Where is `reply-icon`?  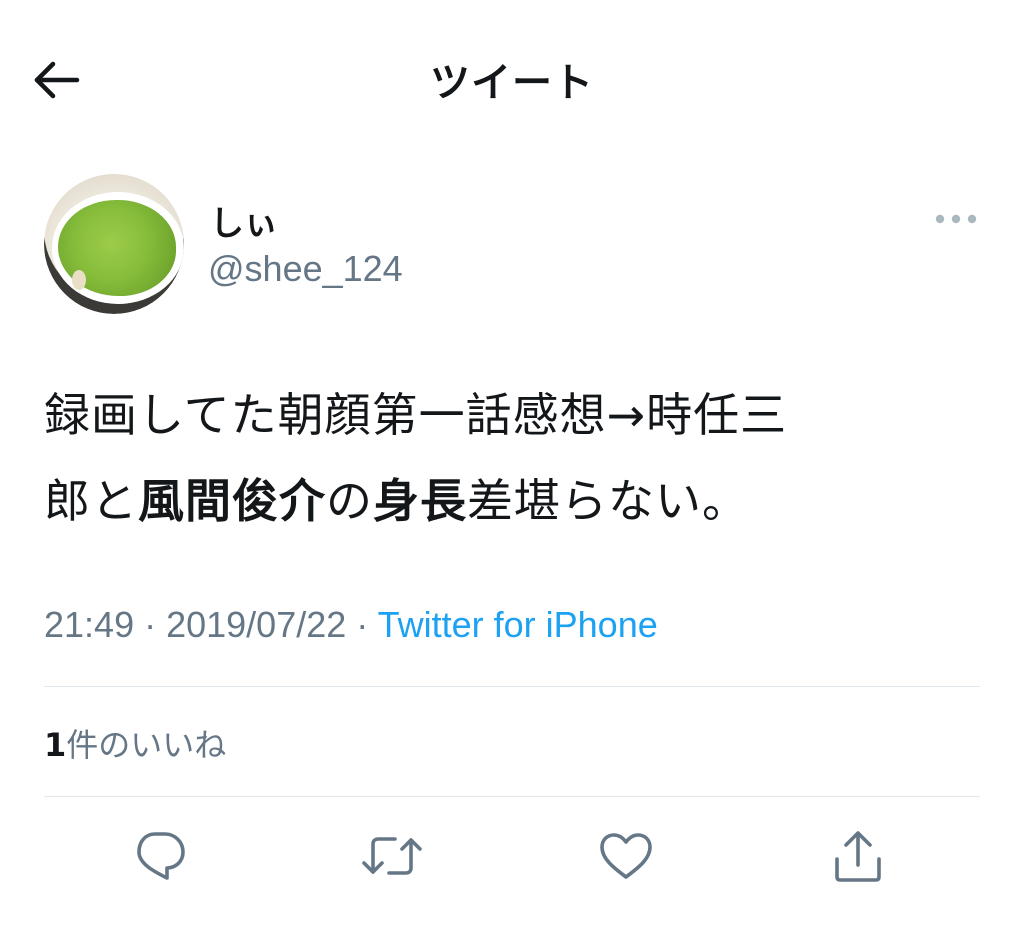
reply-icon is located at coordinates (160, 858).